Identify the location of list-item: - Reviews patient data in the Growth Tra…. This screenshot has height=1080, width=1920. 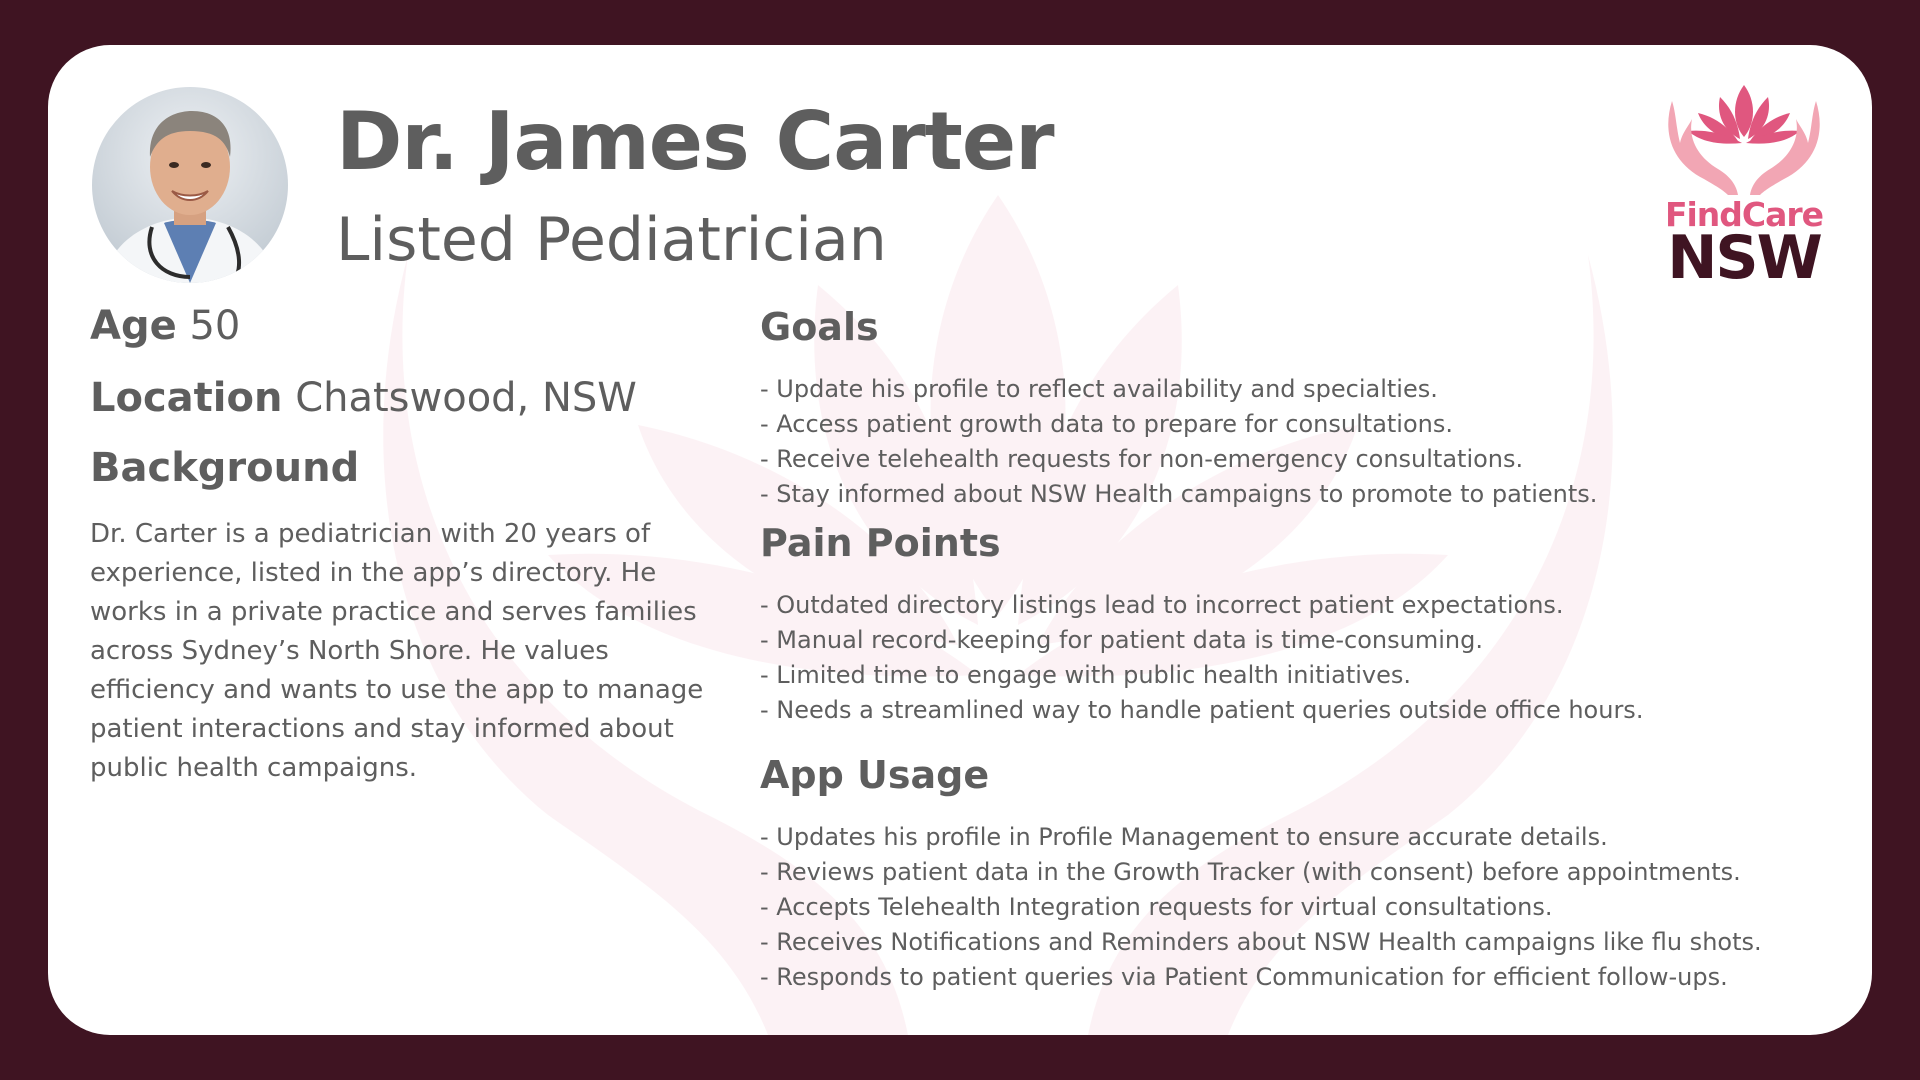
(1250, 872).